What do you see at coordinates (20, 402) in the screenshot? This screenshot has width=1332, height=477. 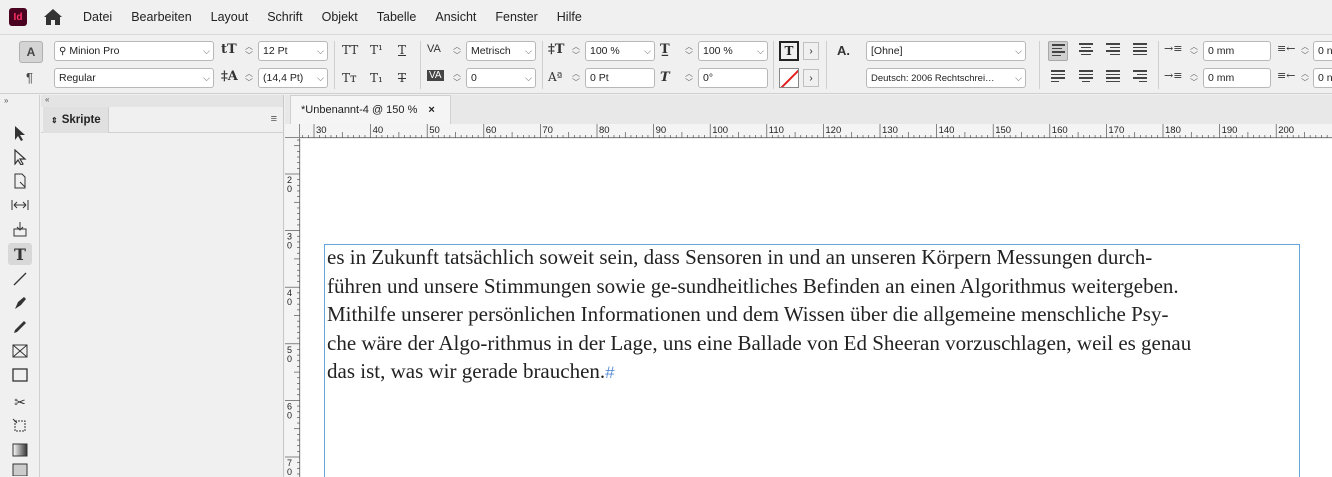 I see `scissors-tool-icon: ✂` at bounding box center [20, 402].